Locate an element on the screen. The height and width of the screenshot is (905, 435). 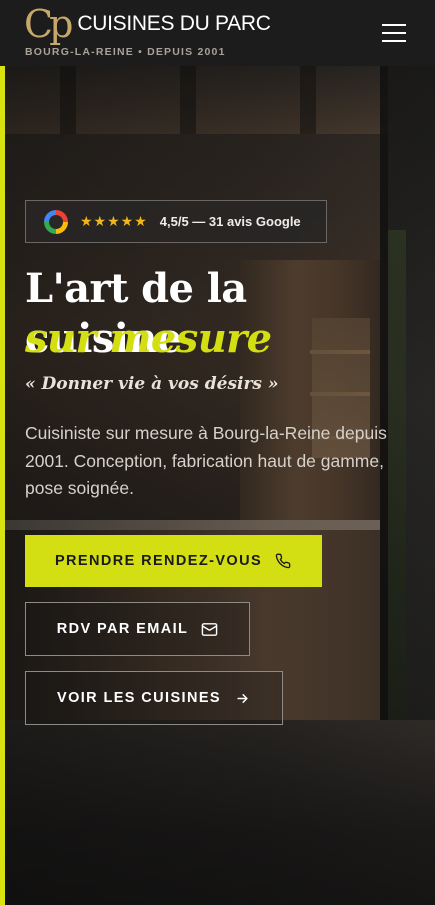
arrow-right-icon is located at coordinates (242, 698).